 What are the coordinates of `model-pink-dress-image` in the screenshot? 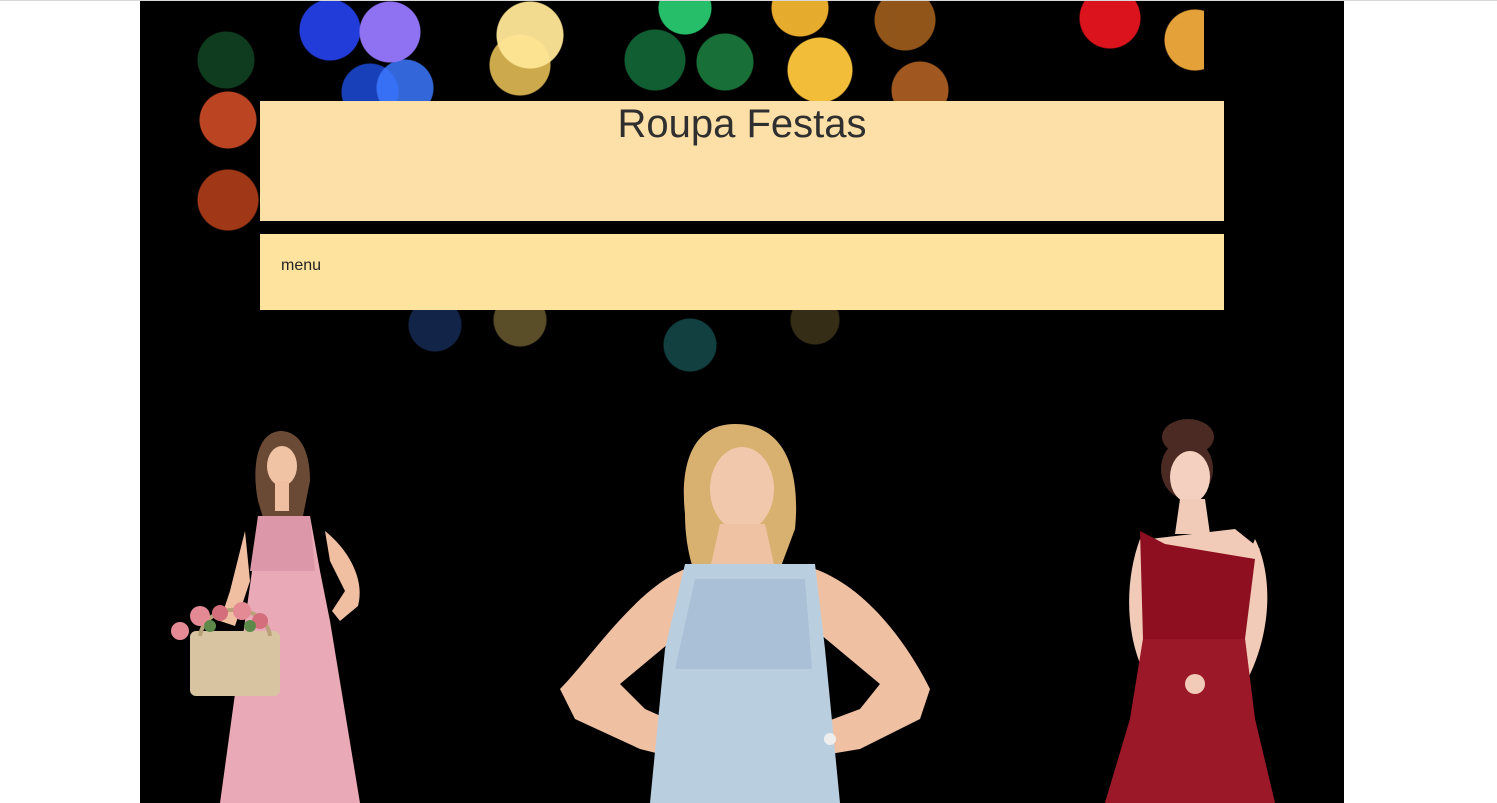 It's located at (290, 612).